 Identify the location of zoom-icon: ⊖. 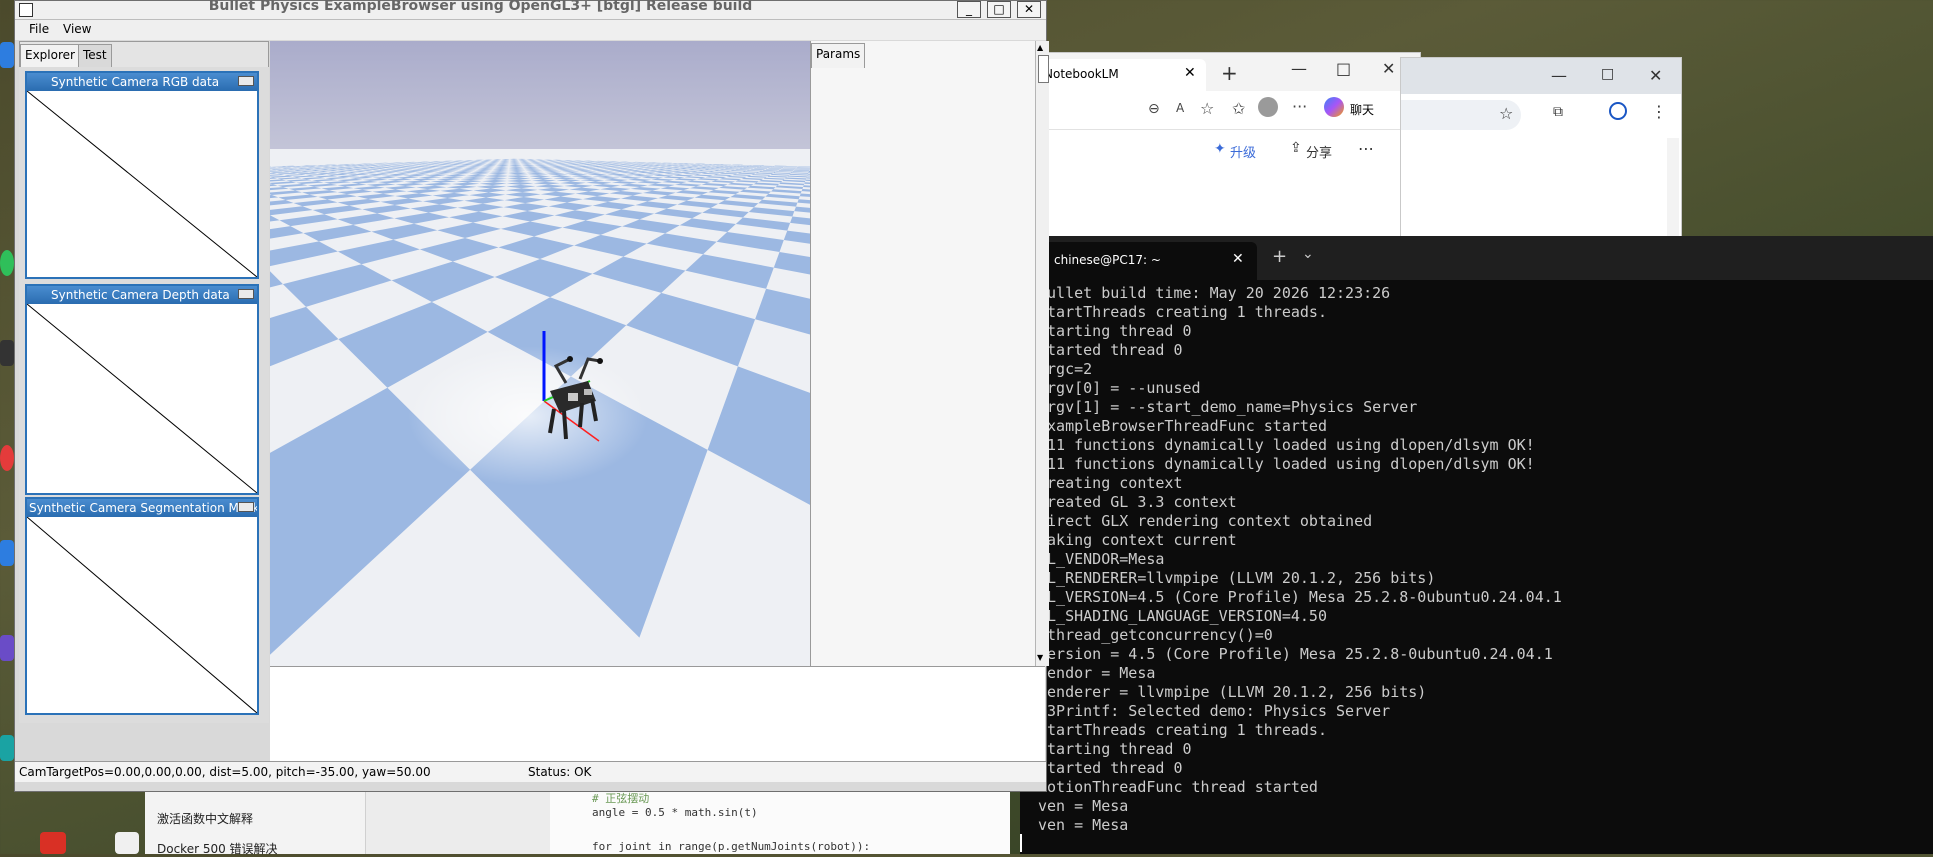
(1154, 109).